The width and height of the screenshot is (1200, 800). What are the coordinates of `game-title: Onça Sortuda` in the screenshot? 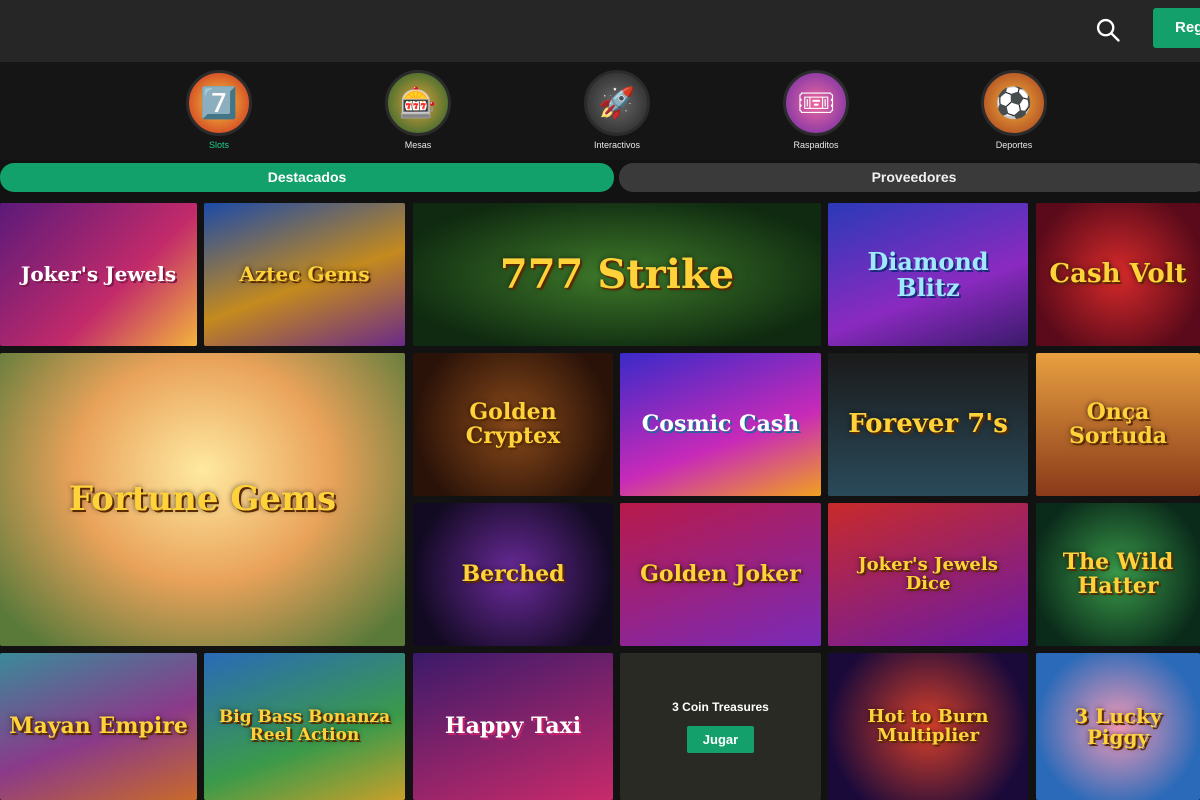 It's located at (1118, 424).